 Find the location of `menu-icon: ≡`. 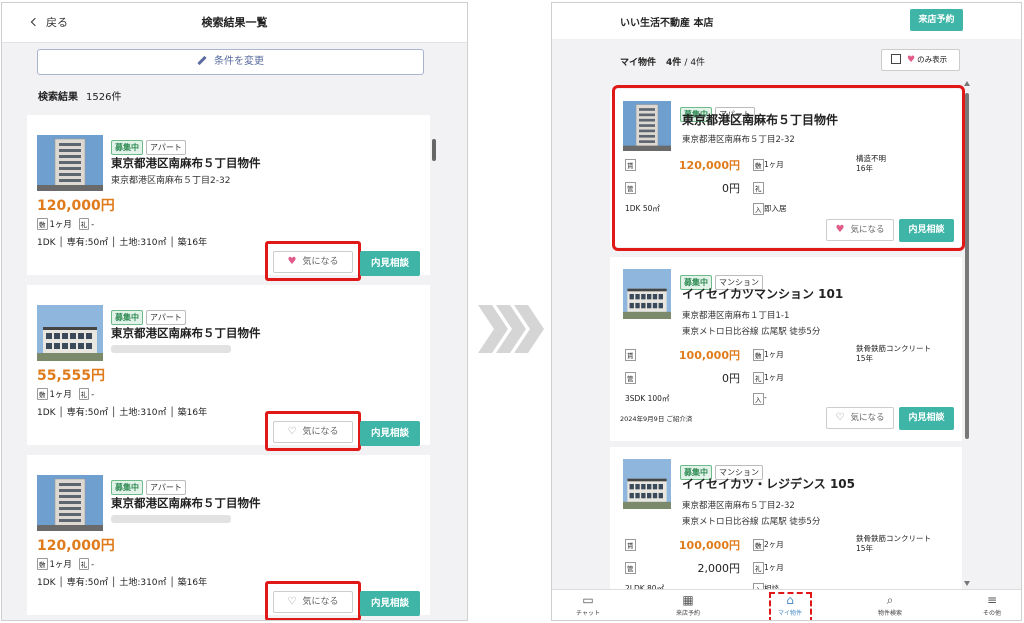

menu-icon: ≡ is located at coordinates (992, 600).